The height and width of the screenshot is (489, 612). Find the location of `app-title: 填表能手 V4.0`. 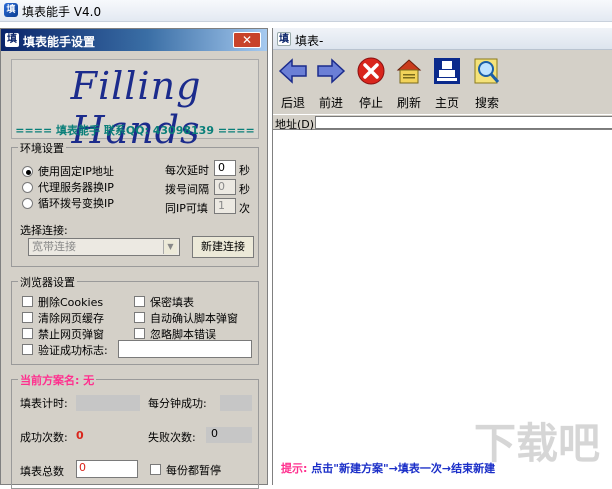

app-title: 填表能手 V4.0 is located at coordinates (62, 12).